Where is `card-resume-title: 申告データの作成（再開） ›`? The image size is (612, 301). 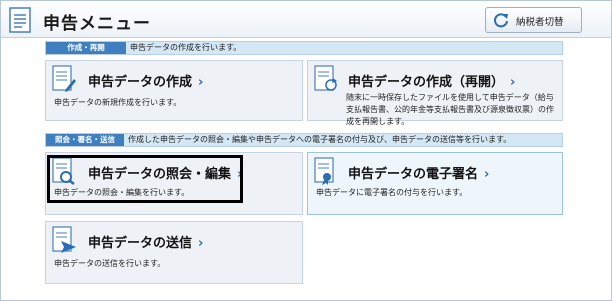
card-resume-title: 申告データの作成（再開） › is located at coordinates (432, 82).